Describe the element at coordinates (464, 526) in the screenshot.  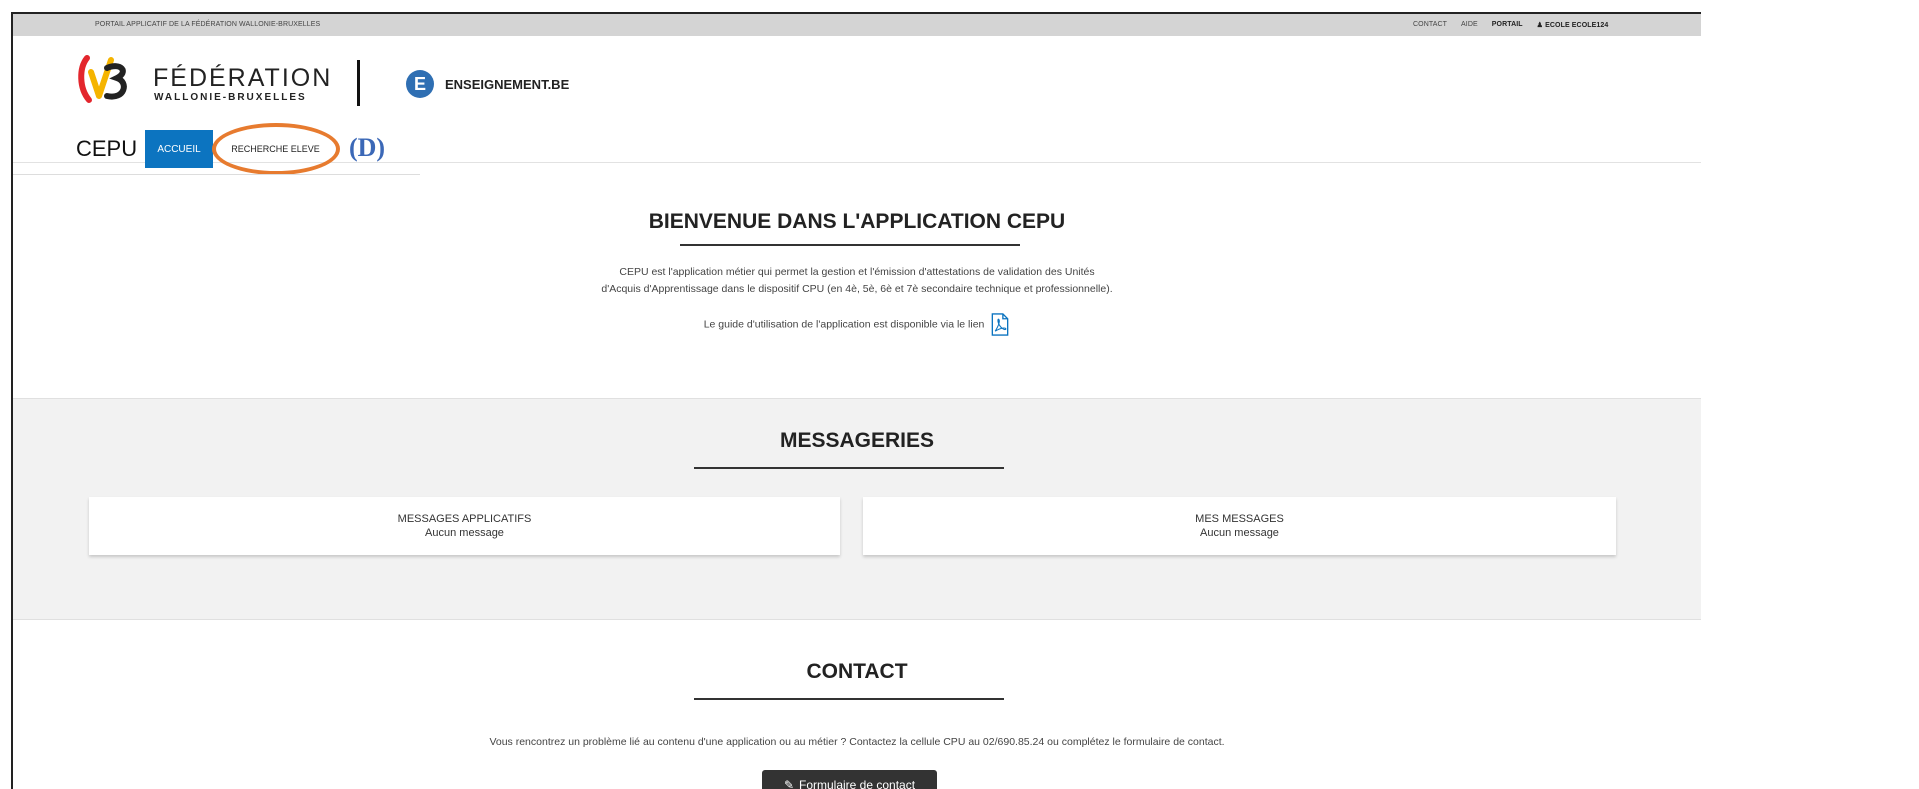
I see `messages-applicatifs-card: MESSAGES APPLICATIFS Aucun message` at that location.